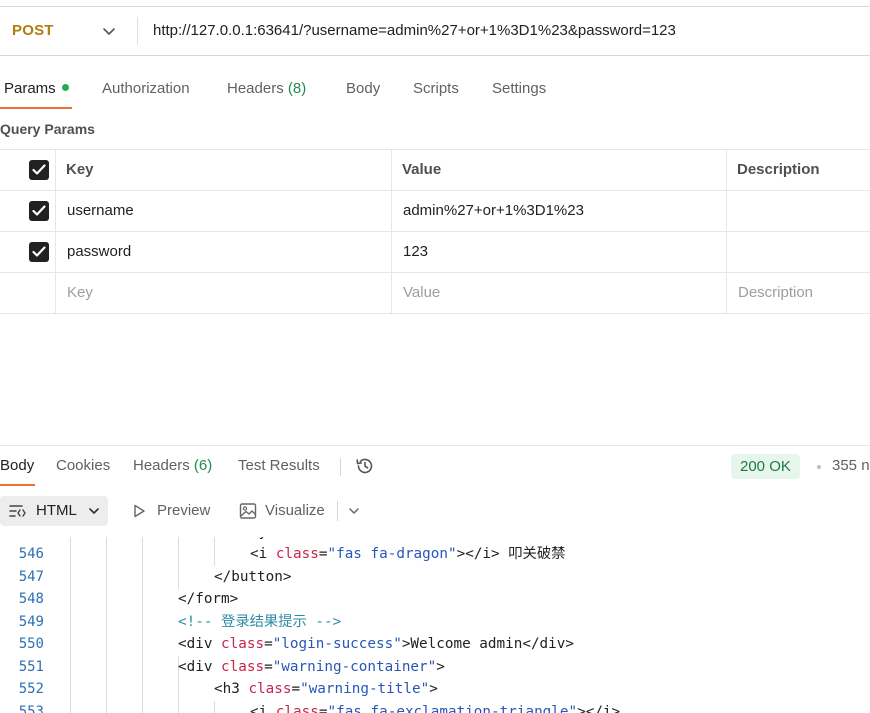 The height and width of the screenshot is (713, 870). Describe the element at coordinates (33, 31) in the screenshot. I see `method-select: POST` at that location.